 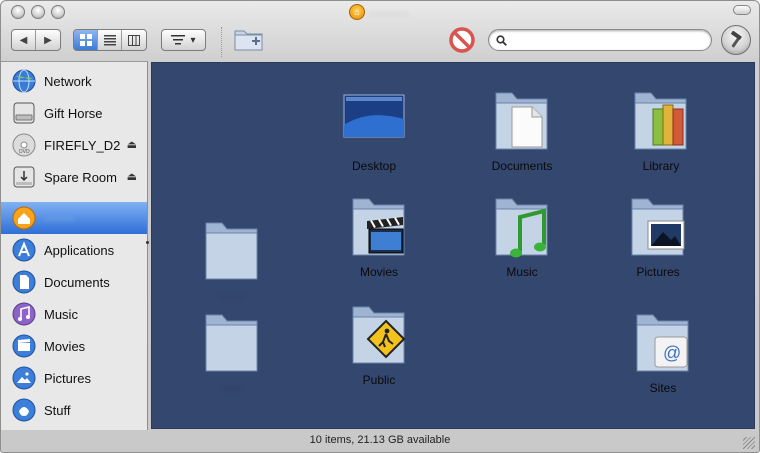 What do you see at coordinates (24, 346) in the screenshot?
I see `movies-icon` at bounding box center [24, 346].